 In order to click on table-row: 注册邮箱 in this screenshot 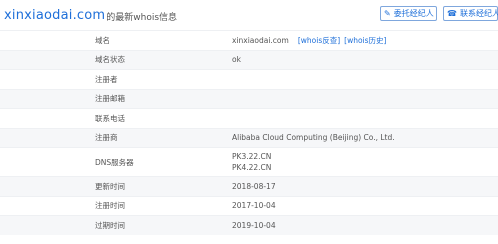, I will do `click(249, 98)`.